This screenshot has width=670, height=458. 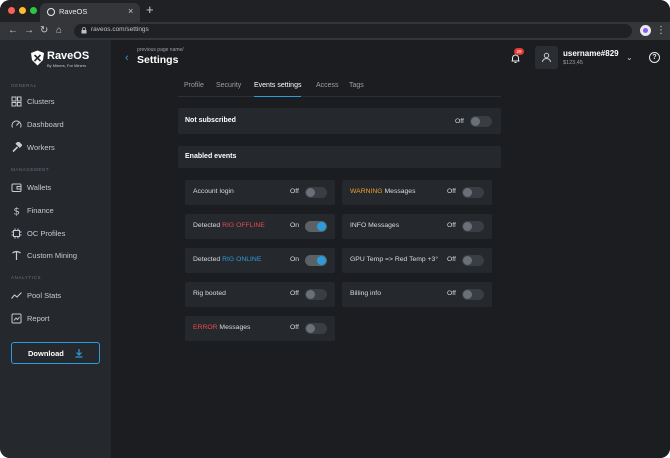 I want to click on download-icon, so click(x=79, y=353).